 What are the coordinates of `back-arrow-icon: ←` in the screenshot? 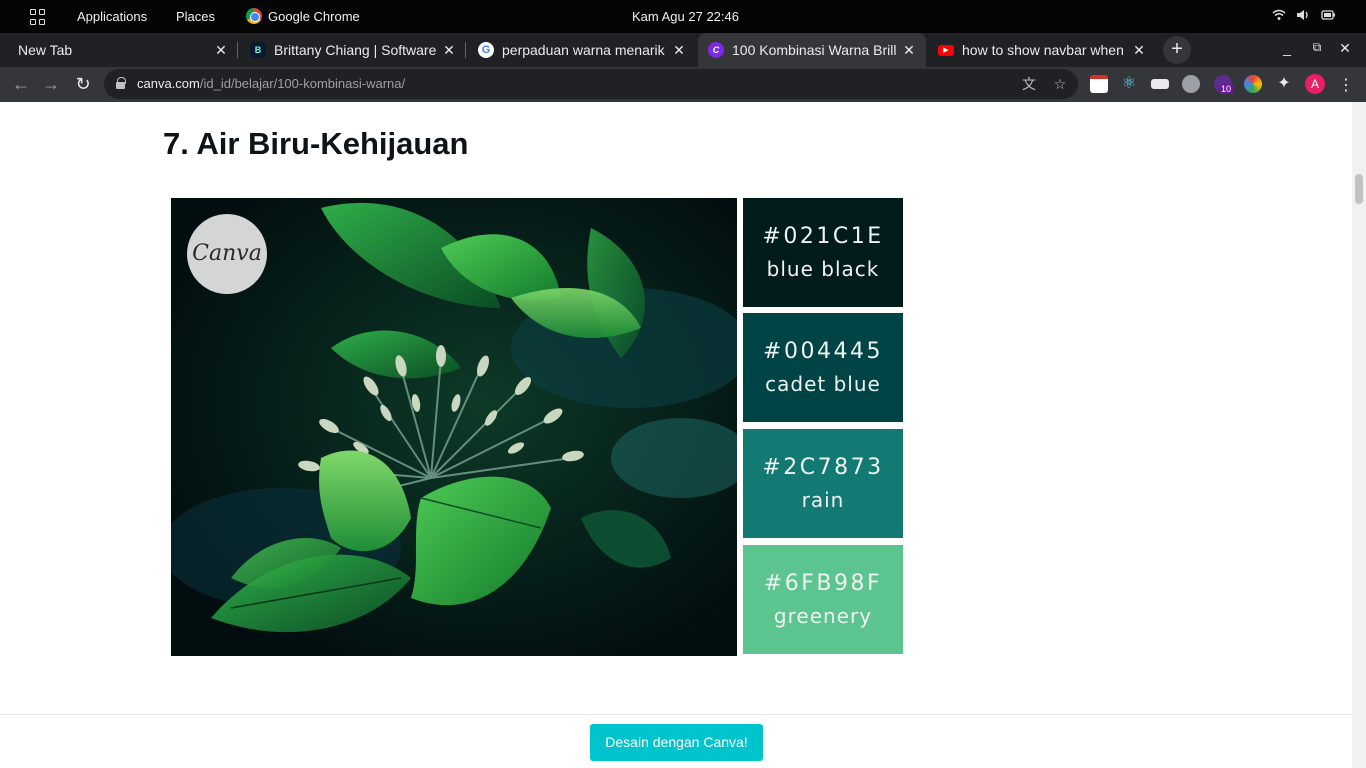 It's located at (21, 85).